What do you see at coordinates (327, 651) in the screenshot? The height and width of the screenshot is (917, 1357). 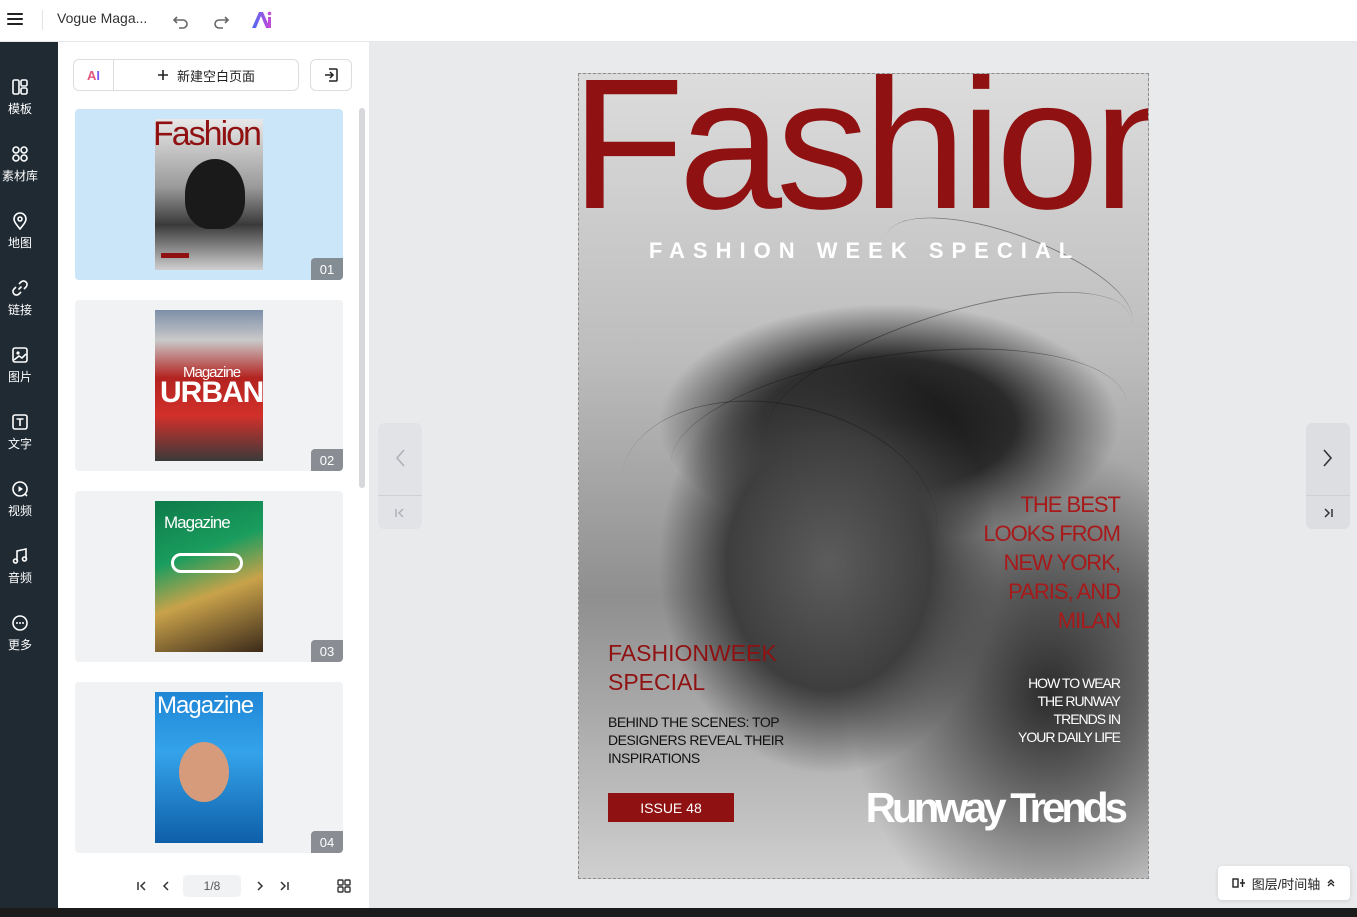 I see `page-number-badge: 03` at bounding box center [327, 651].